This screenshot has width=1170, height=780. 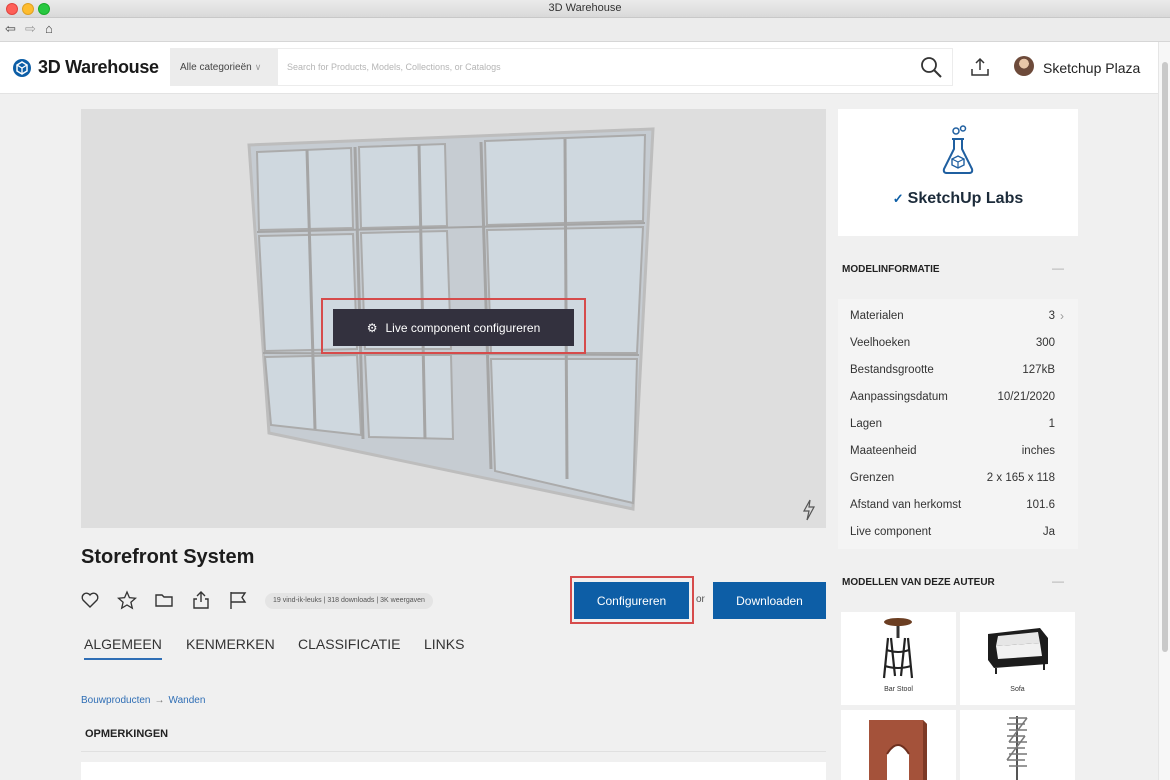 What do you see at coordinates (22, 67) in the screenshot?
I see `warehouse-logo-icon` at bounding box center [22, 67].